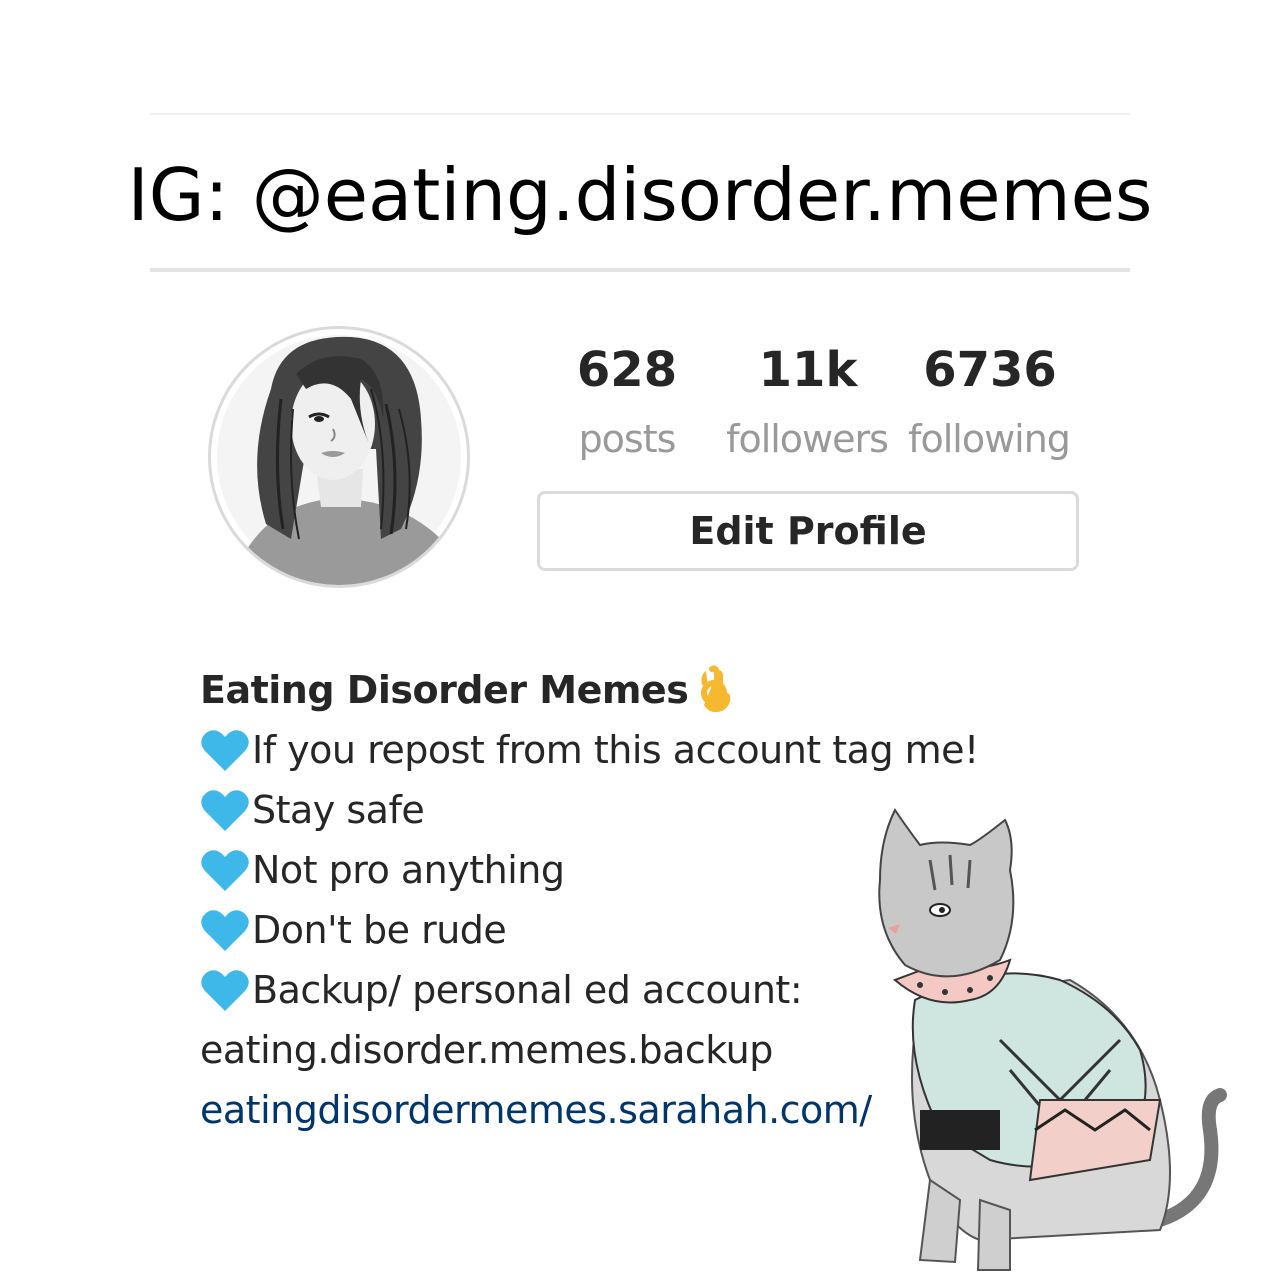 The image size is (1280, 1280). I want to click on following-label: following, so click(989, 439).